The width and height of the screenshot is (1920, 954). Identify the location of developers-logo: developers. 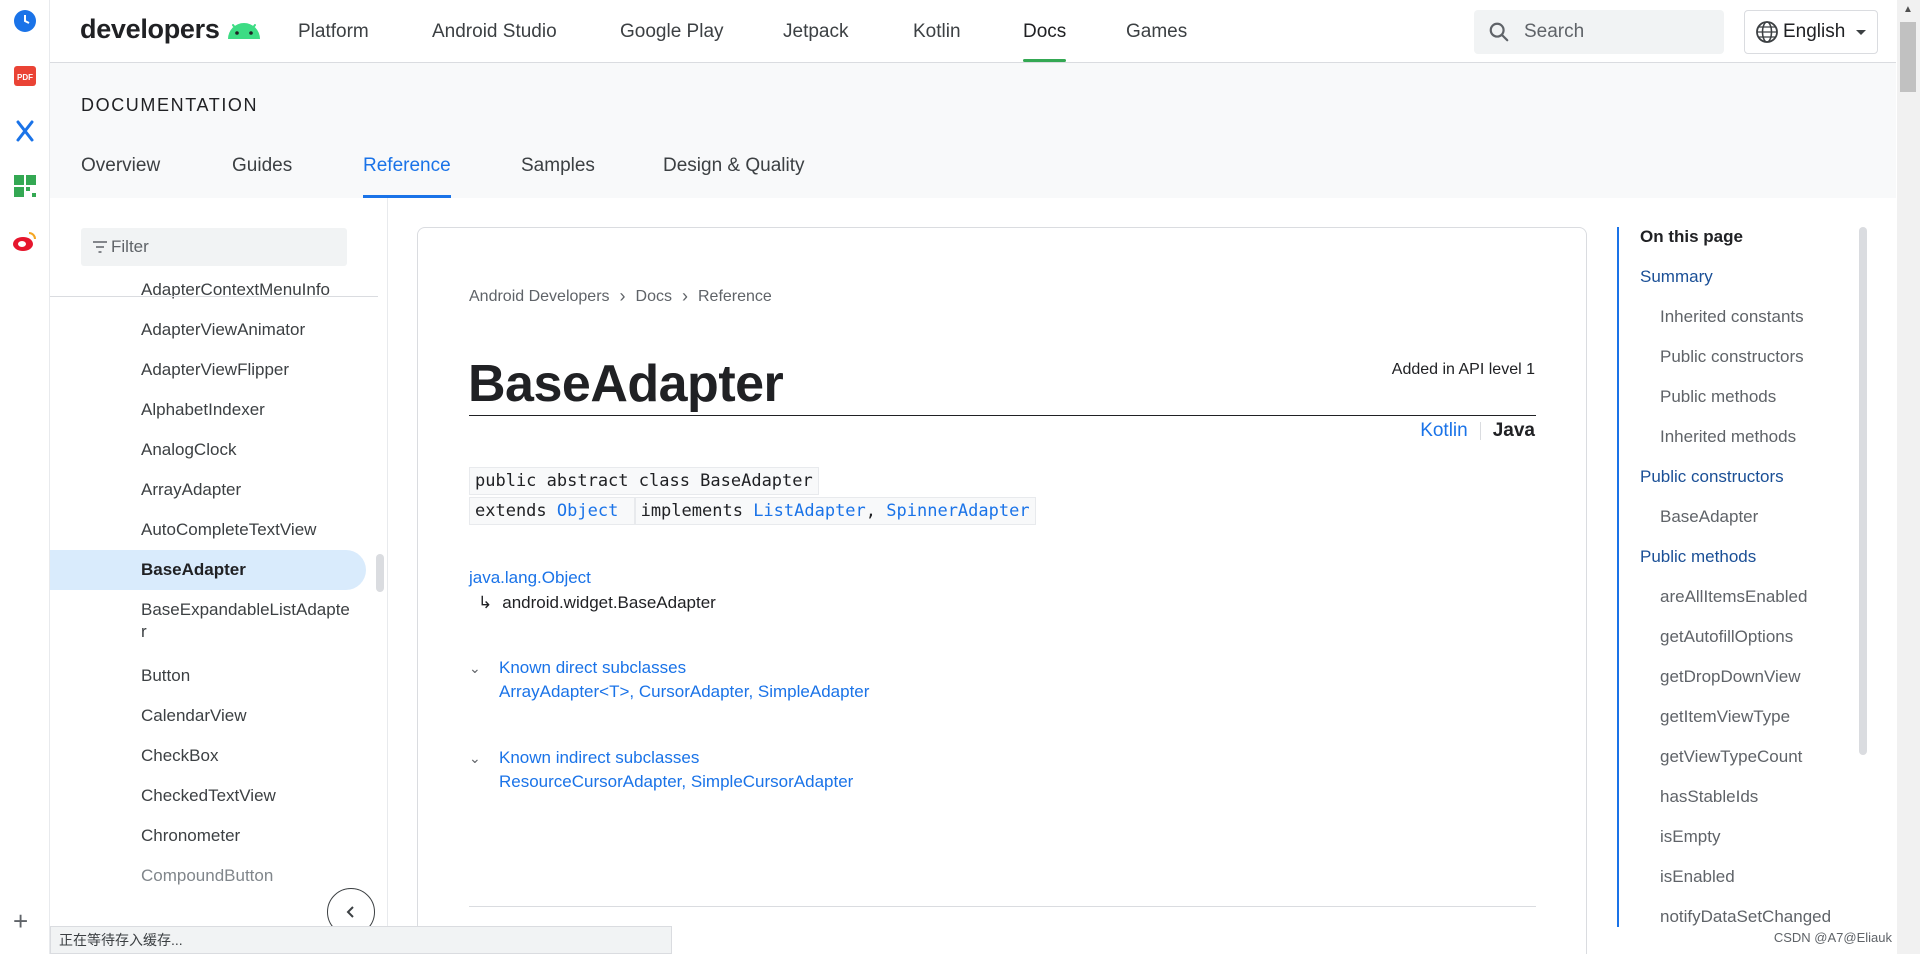
(171, 29).